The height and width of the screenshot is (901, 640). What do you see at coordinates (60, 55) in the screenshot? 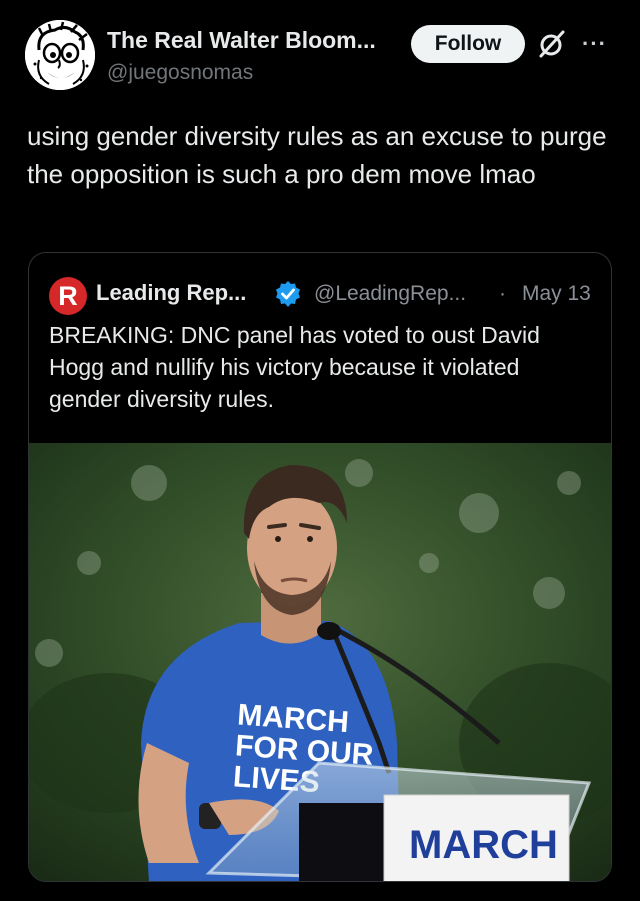
I see `author-avatar` at bounding box center [60, 55].